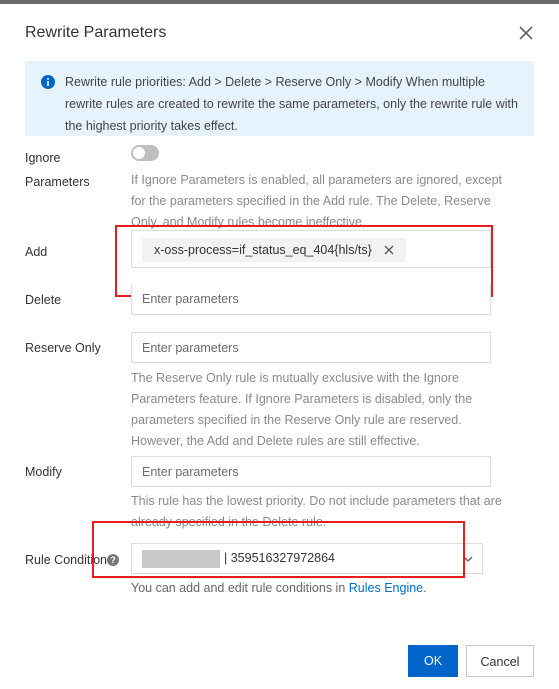 This screenshot has height=689, width=559. I want to click on add-field: x-oss-process=if_status_eq_404{hls/ts}, so click(311, 249).